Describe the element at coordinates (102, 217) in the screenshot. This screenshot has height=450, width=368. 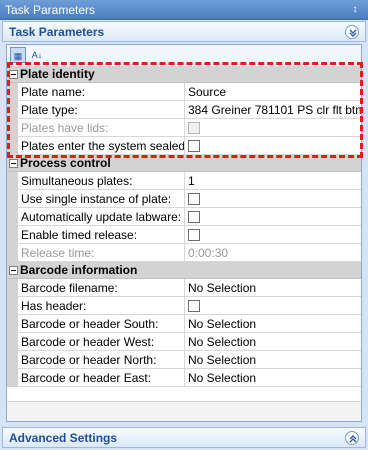
I see `property-name: Automatically update labware:` at that location.